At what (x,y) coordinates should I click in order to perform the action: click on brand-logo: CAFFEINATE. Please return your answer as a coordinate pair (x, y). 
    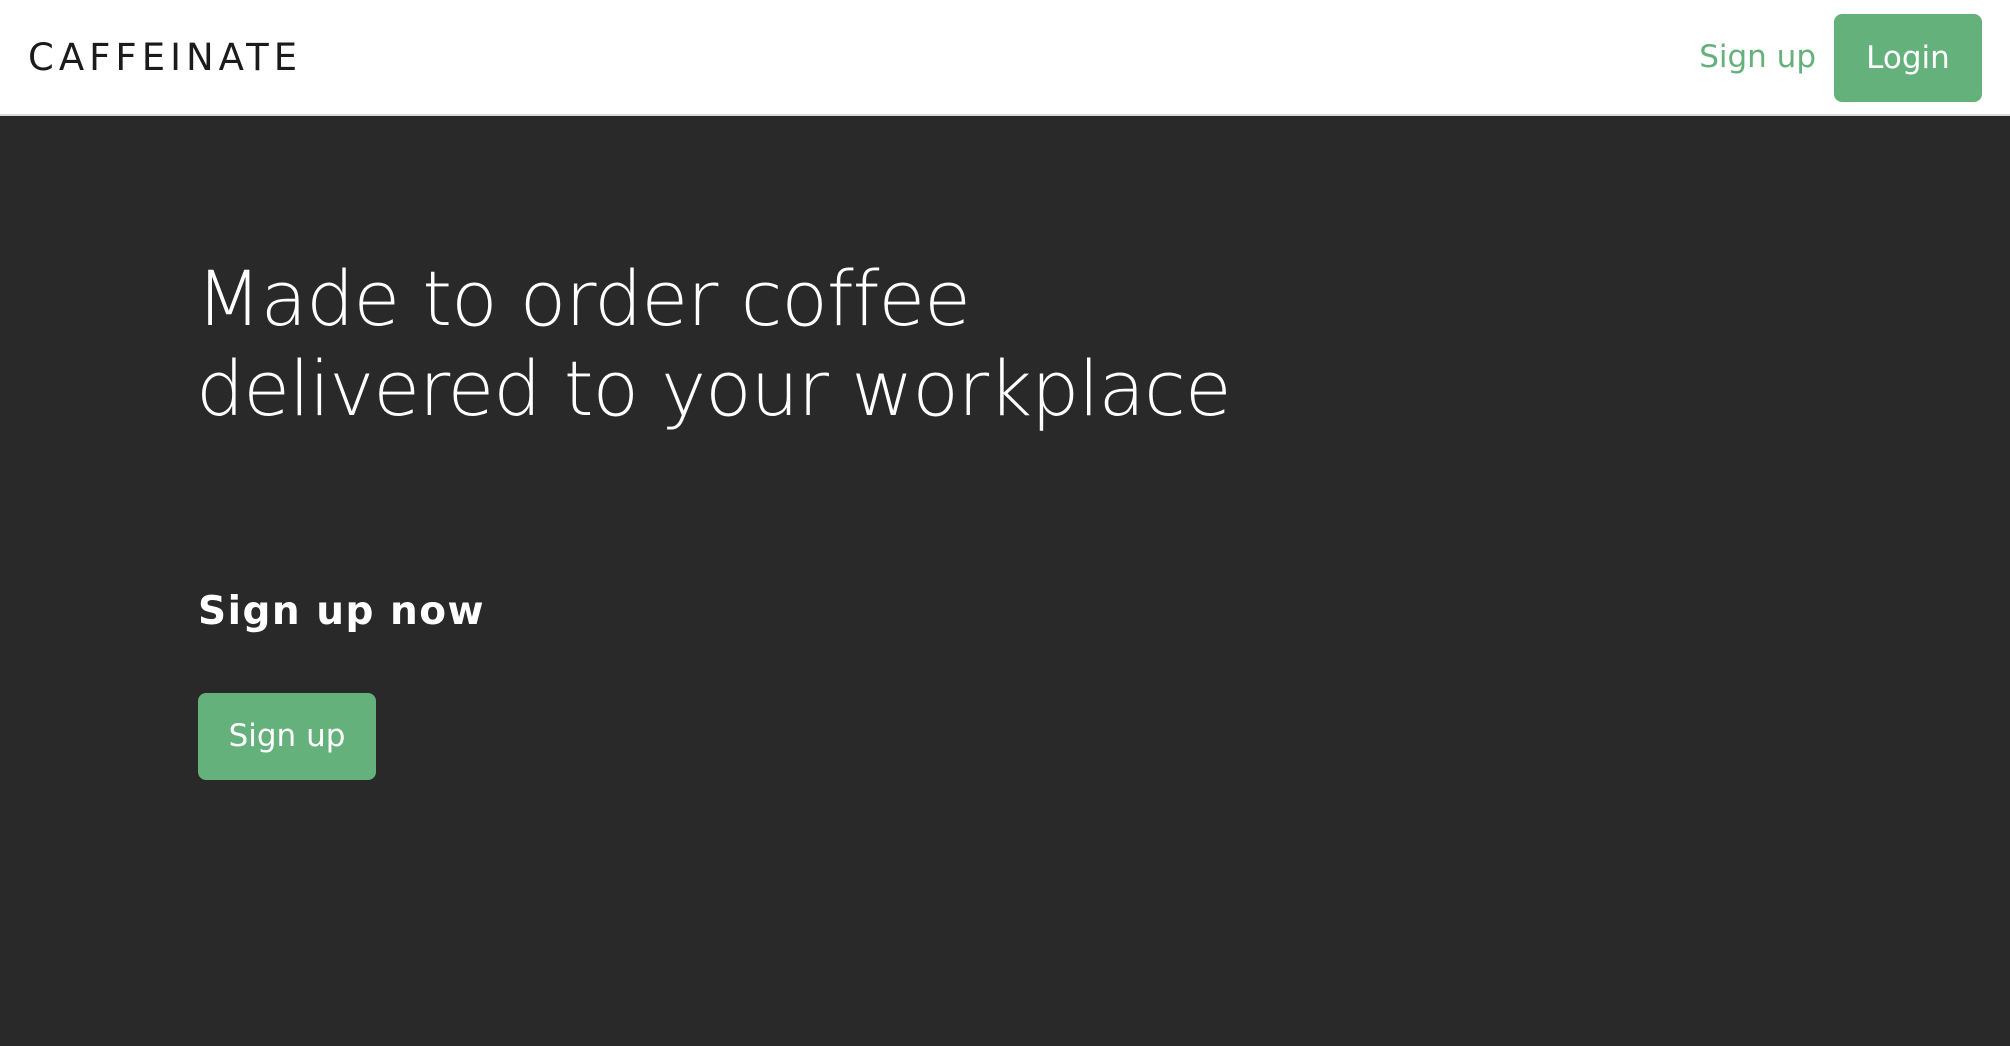
    Looking at the image, I should click on (165, 58).